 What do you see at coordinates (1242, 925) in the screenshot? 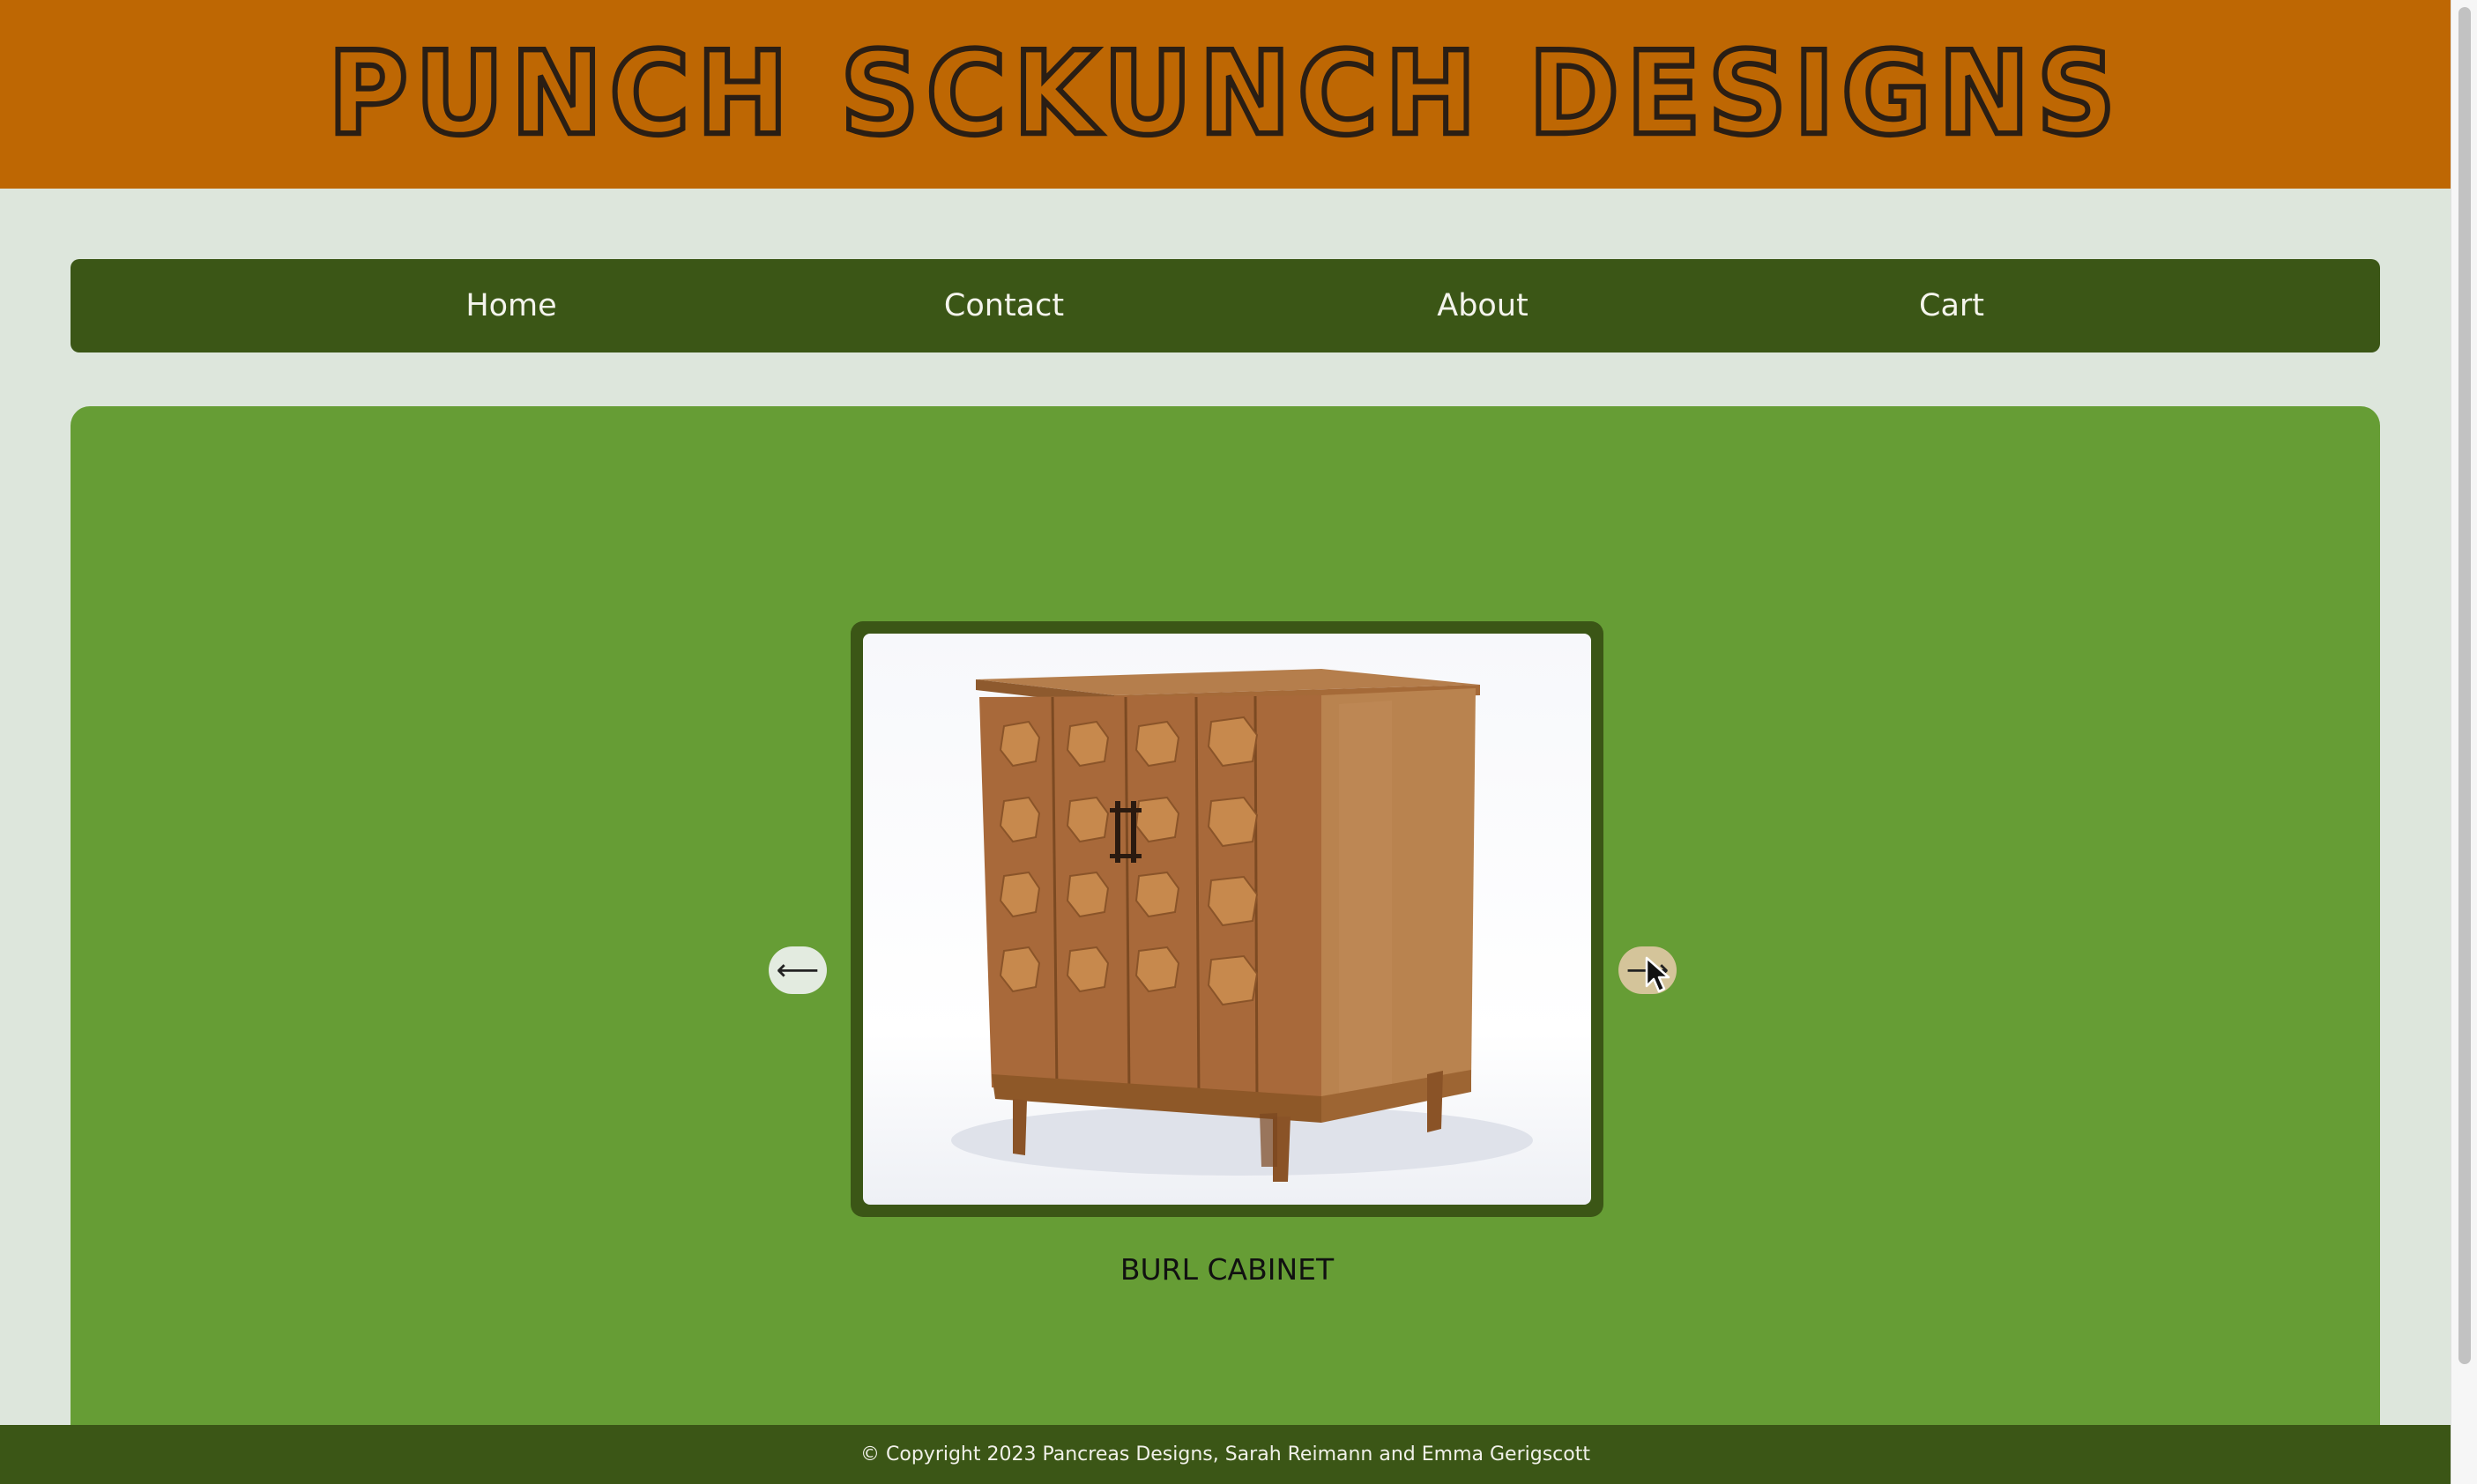
I see `cabinet-illustration` at bounding box center [1242, 925].